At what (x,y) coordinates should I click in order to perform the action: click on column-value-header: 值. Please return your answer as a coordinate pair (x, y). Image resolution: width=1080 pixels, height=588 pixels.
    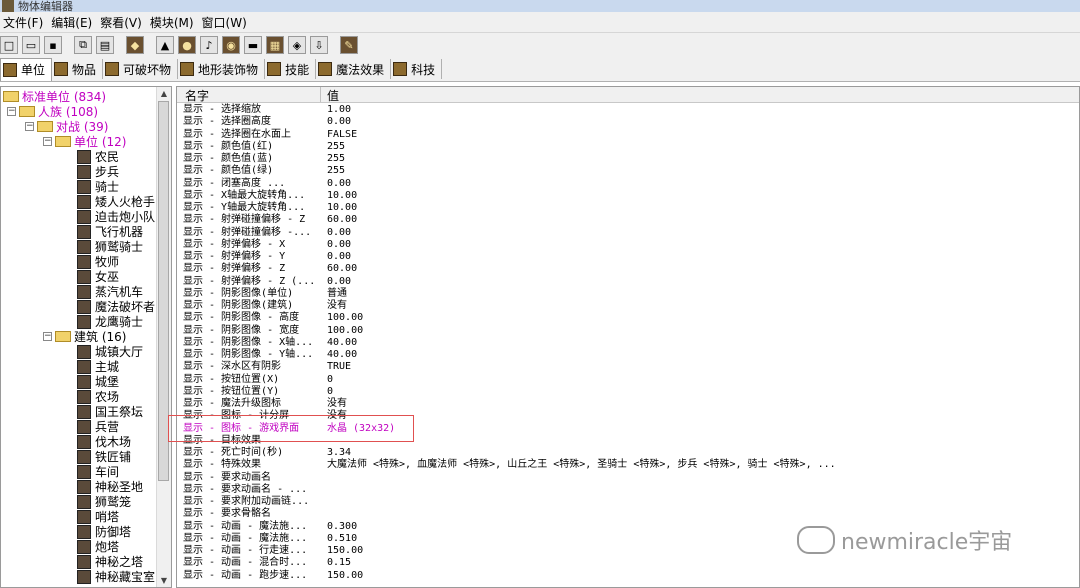
    Looking at the image, I should click on (333, 95).